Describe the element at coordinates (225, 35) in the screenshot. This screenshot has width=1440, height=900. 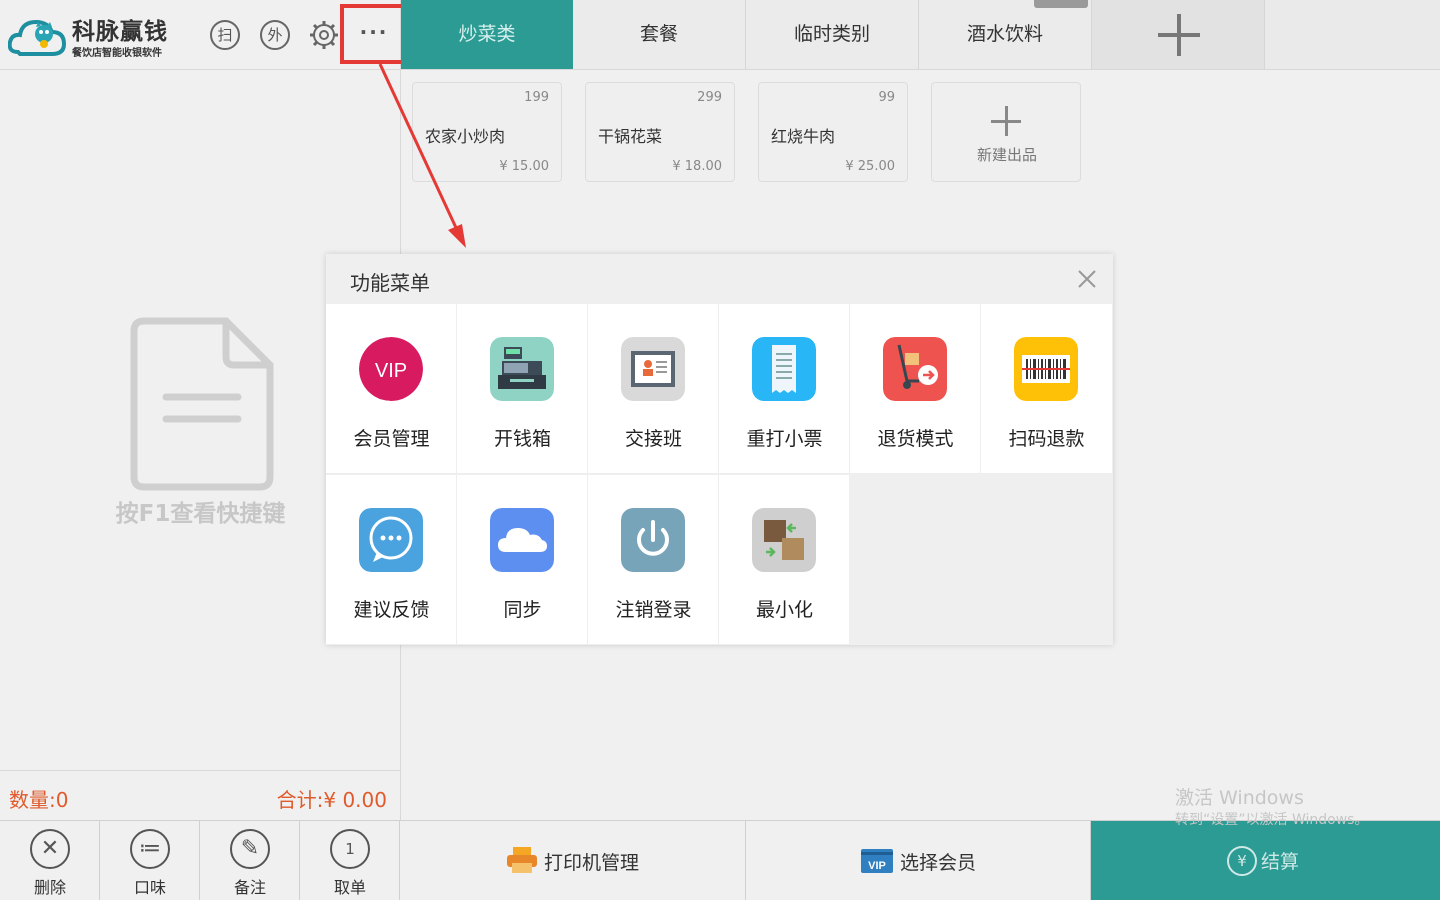
I see `scan-button: 扫` at that location.